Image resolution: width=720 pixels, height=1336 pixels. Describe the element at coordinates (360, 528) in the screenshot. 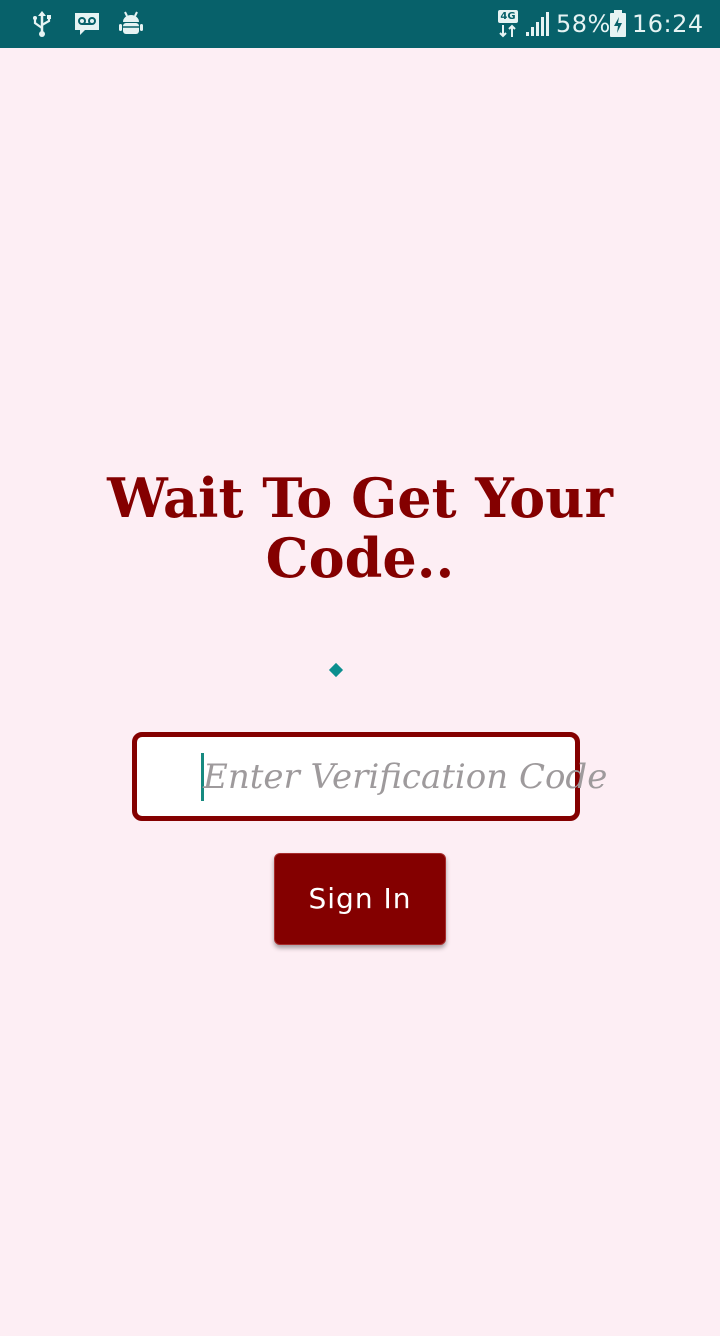

I see `page-title: Wait To Get Your Code..` at that location.